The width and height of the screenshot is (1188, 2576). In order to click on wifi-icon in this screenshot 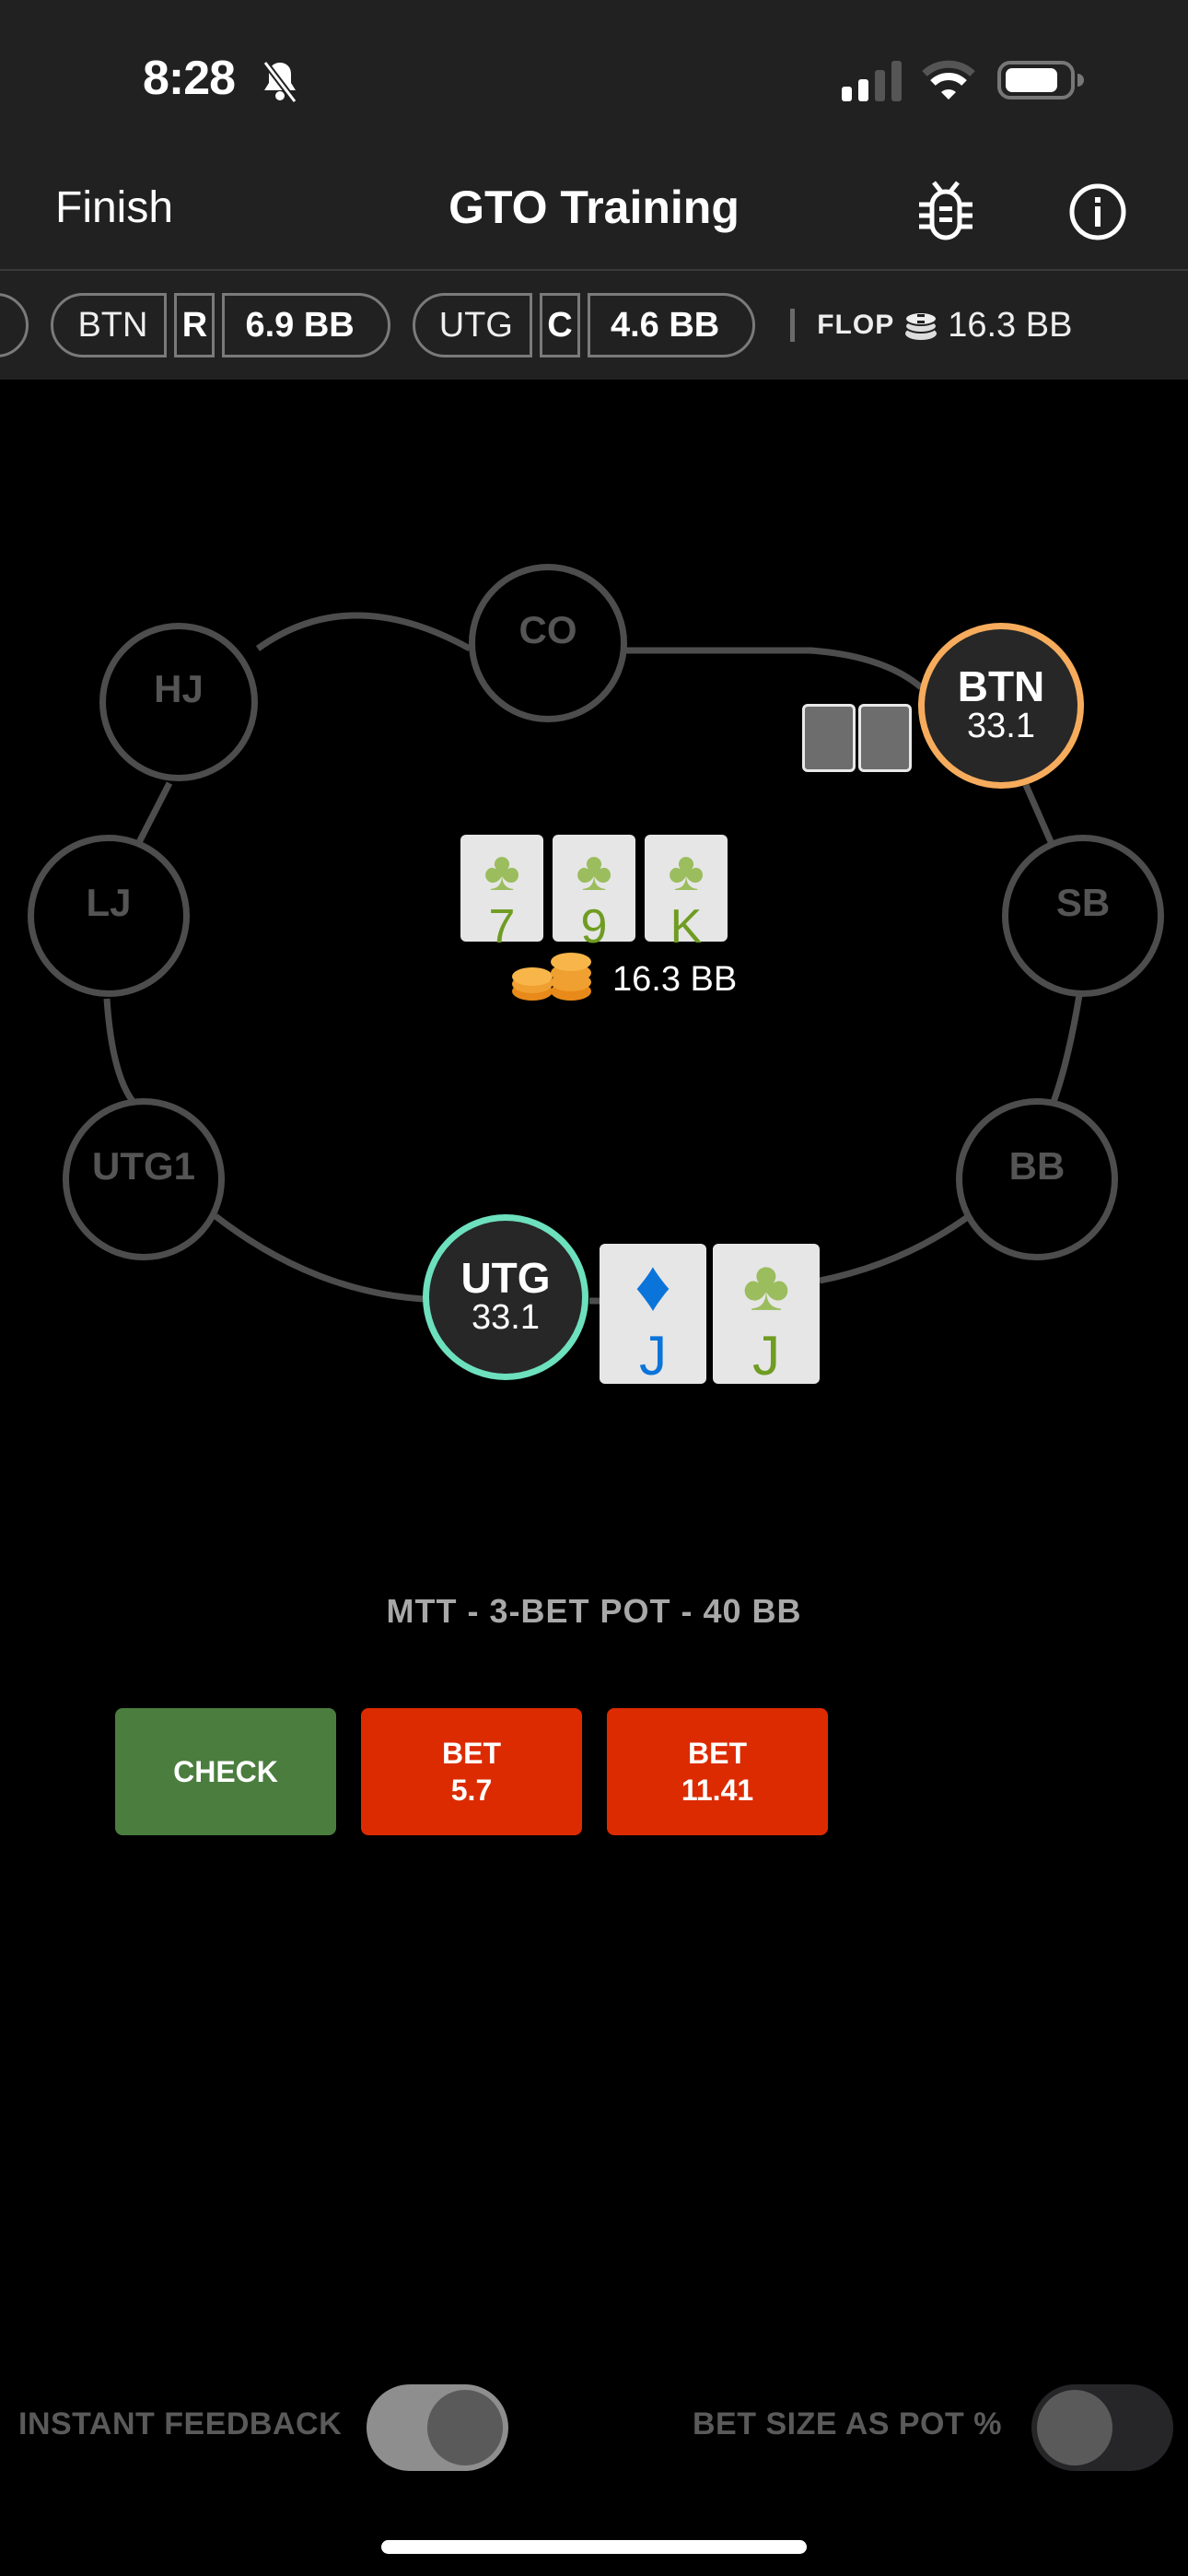, I will do `click(948, 80)`.